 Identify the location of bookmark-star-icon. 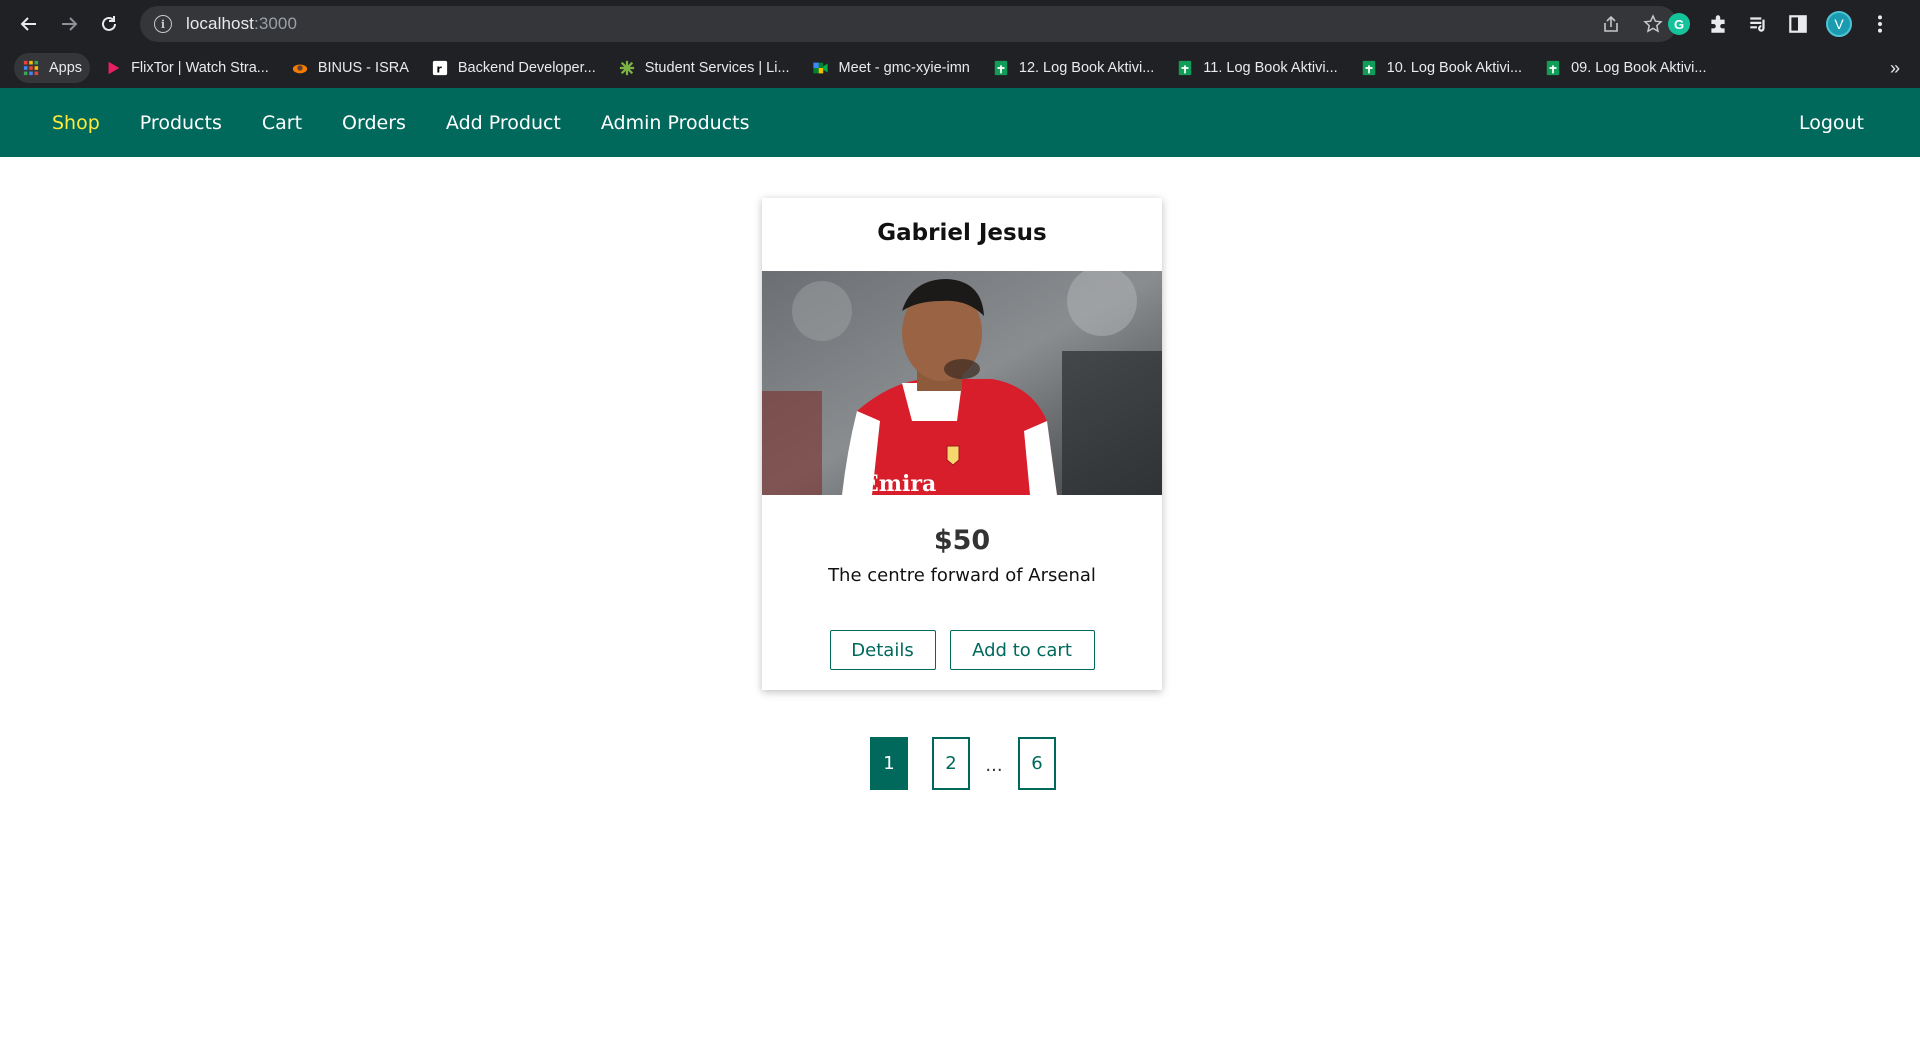
(1653, 24).